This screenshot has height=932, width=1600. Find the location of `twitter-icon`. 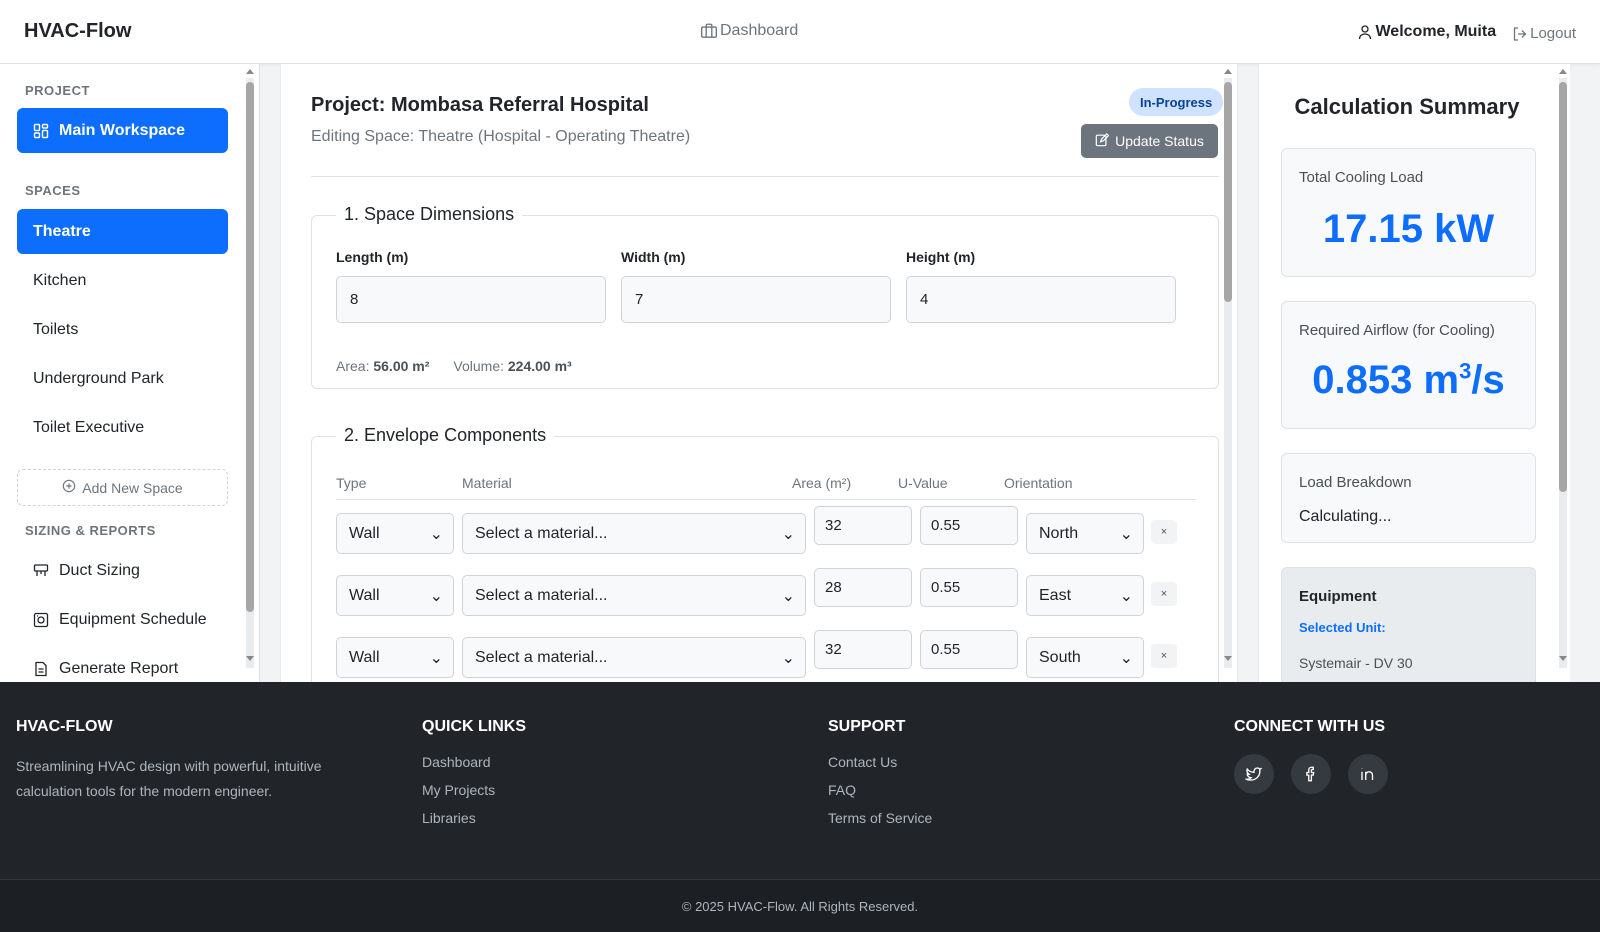

twitter-icon is located at coordinates (1254, 774).